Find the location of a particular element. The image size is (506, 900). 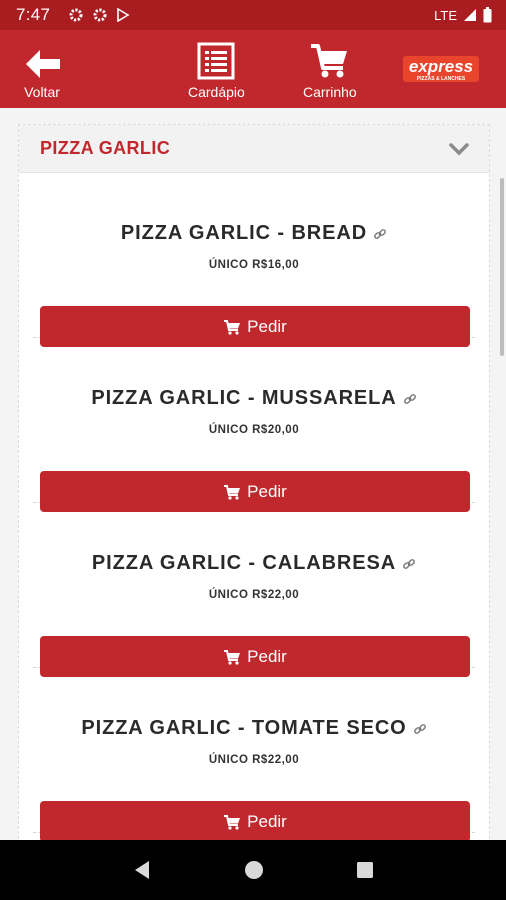

order-button: Pedir is located at coordinates (255, 820).